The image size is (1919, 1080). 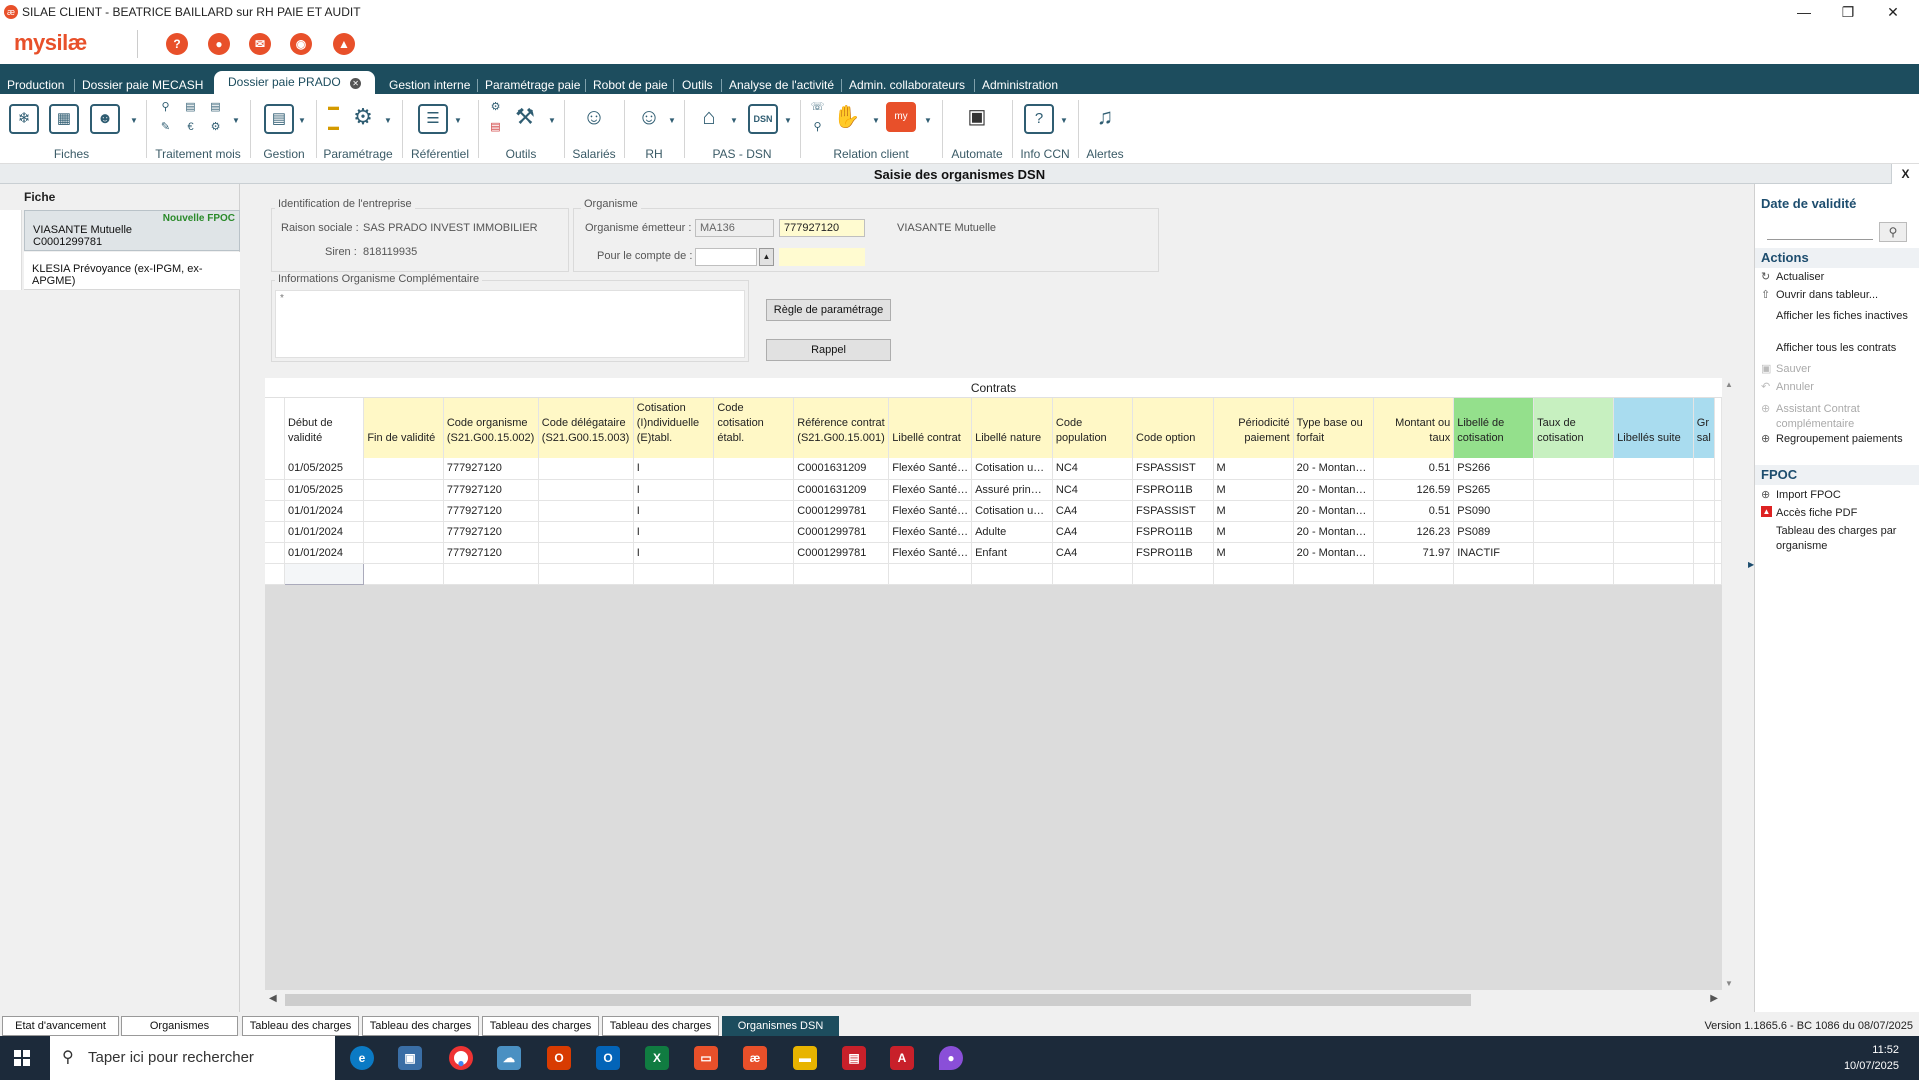 I want to click on search-clock-icon: ⚲, so click(x=165, y=107).